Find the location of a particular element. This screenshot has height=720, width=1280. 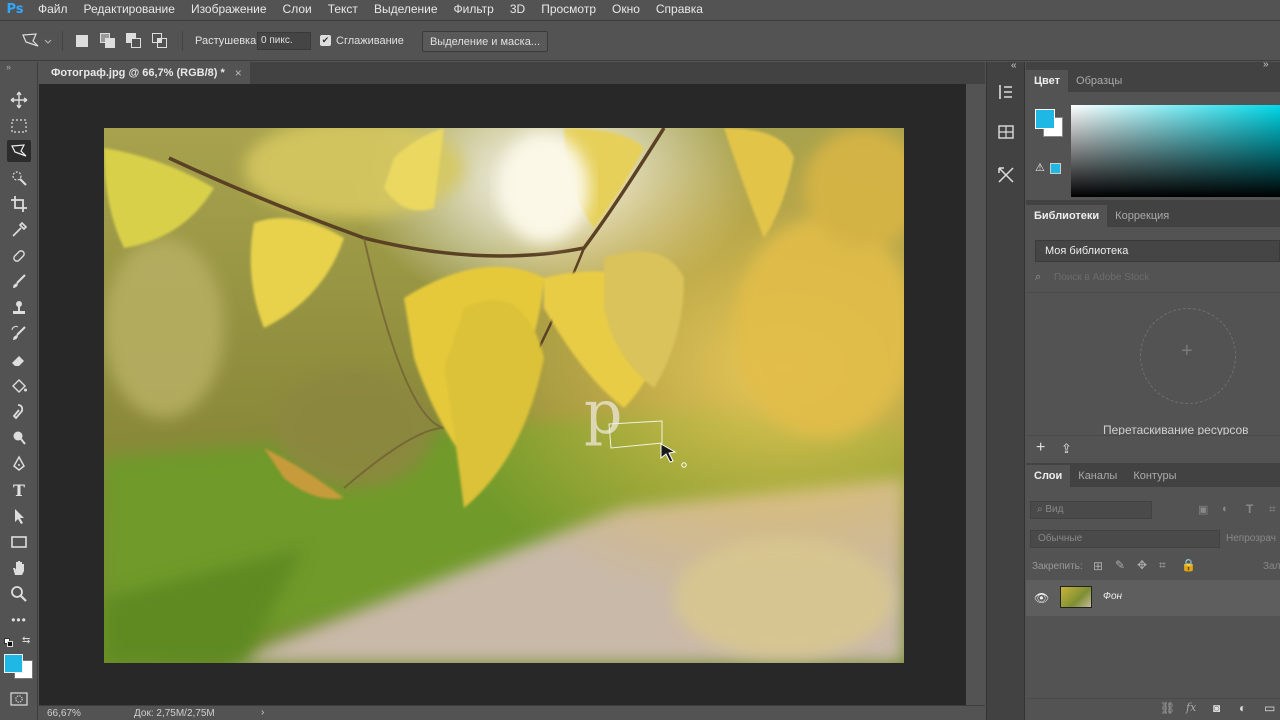

menu-view: Просмотр is located at coordinates (568, 9).